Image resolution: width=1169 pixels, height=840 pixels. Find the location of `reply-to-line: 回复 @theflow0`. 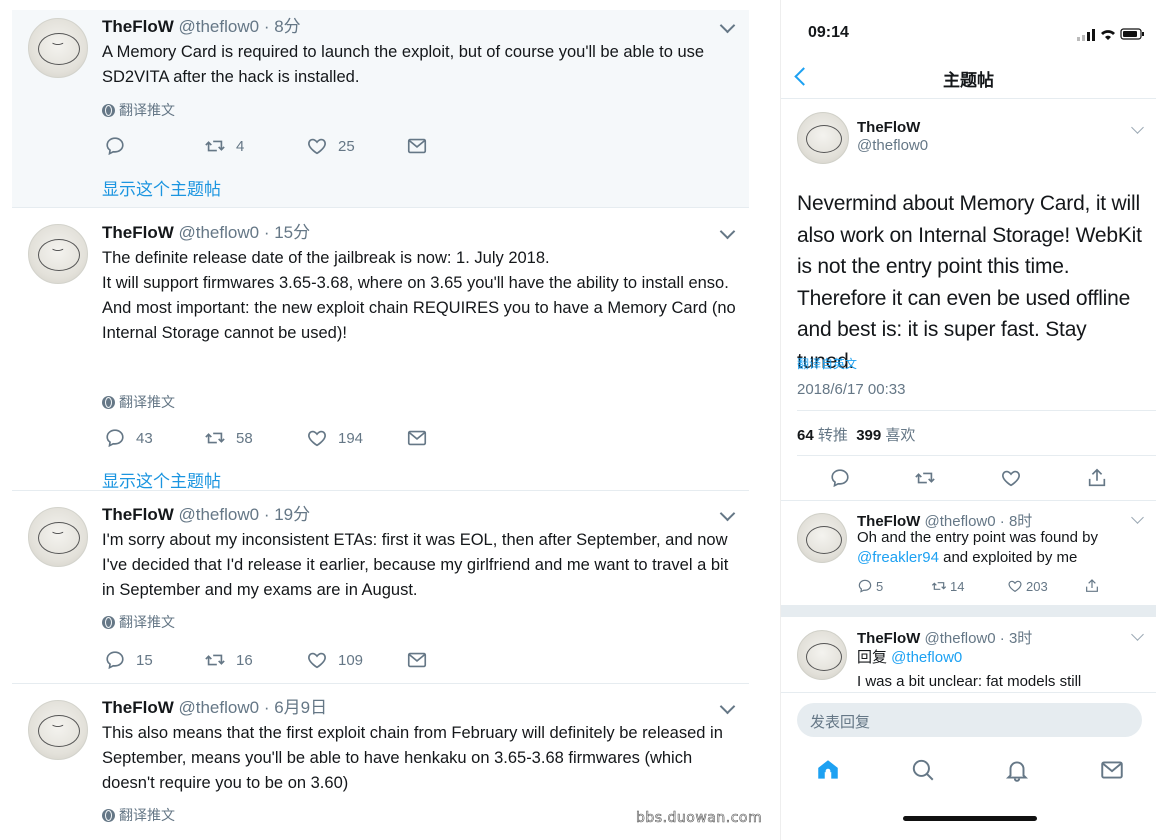

reply-to-line: 回复 @theflow0 is located at coordinates (1002, 658).